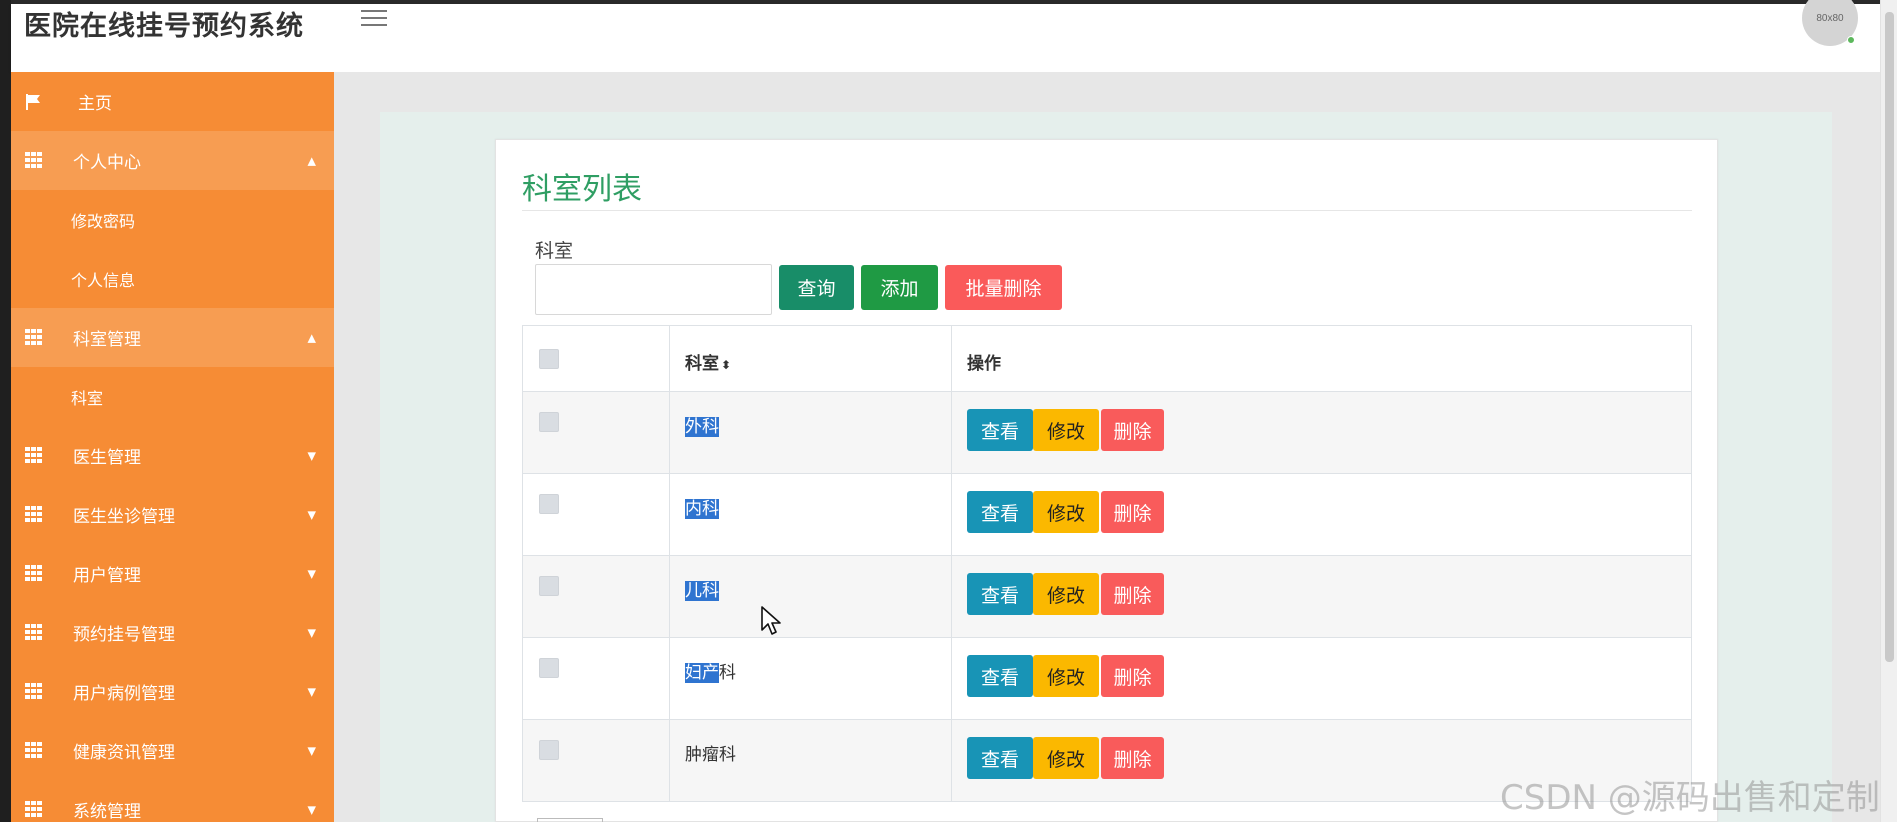 The height and width of the screenshot is (822, 1897). I want to click on sidebar-item-label: 用户管理, so click(107, 576).